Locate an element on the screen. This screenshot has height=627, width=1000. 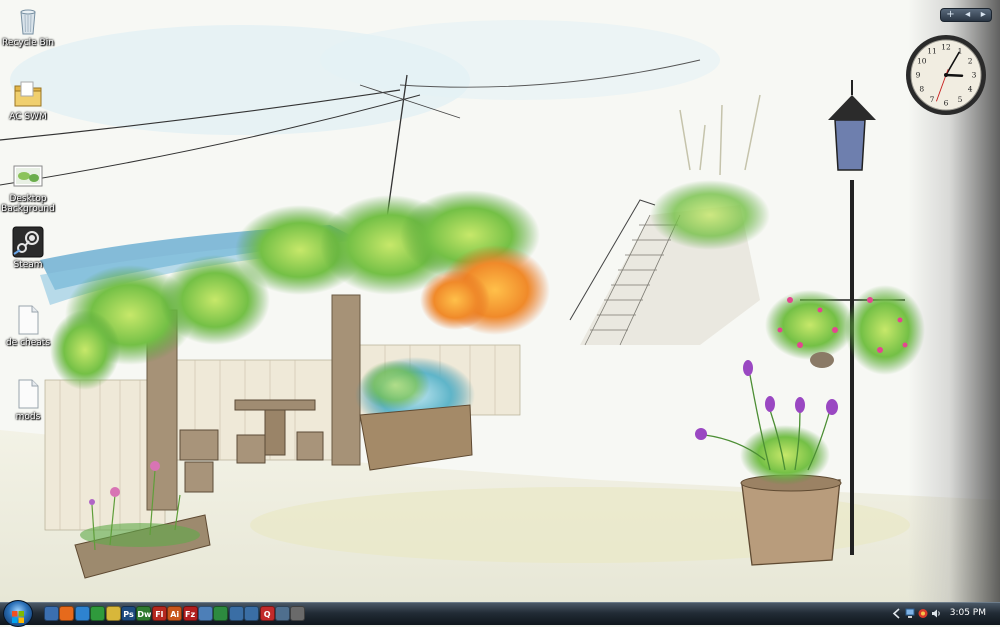
clock-face: 12 1234567891011 is located at coordinates (946, 75).